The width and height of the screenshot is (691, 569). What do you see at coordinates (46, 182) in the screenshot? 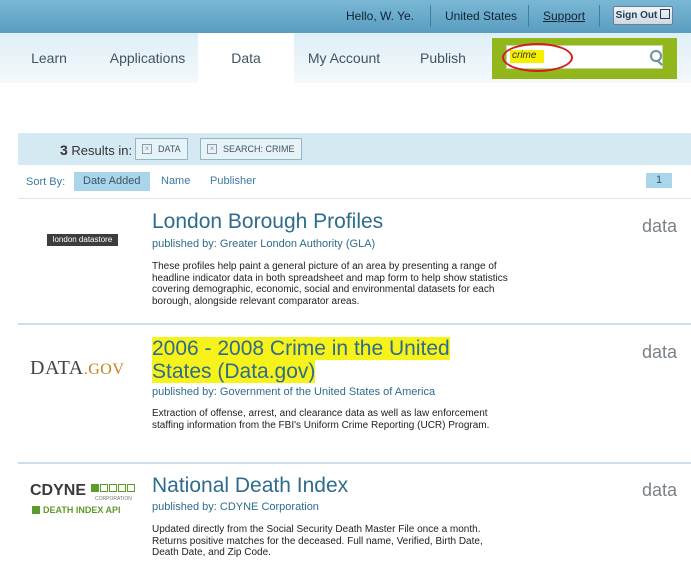
I see `sort-label: Sort By:` at bounding box center [46, 182].